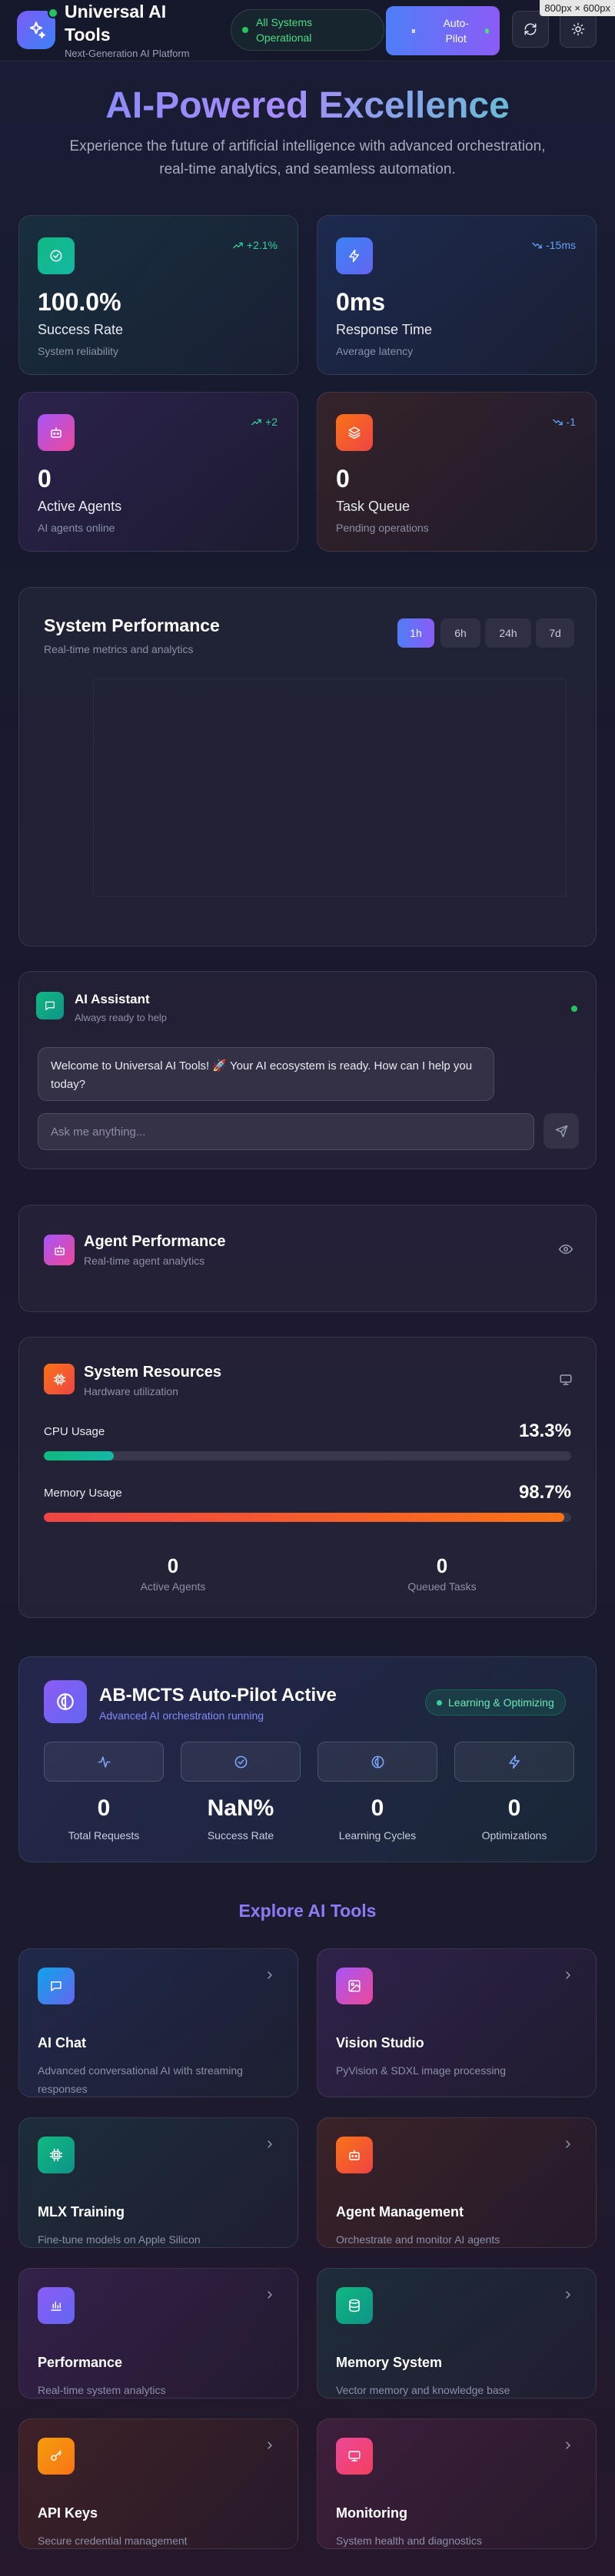 Image resolution: width=615 pixels, height=2576 pixels. What do you see at coordinates (531, 29) in the screenshot?
I see `refresh-button` at bounding box center [531, 29].